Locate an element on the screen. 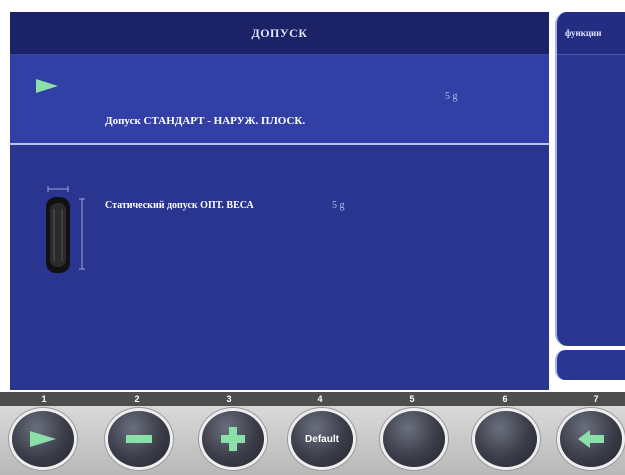 This screenshot has height=475, width=625. play-button is located at coordinates (43, 439).